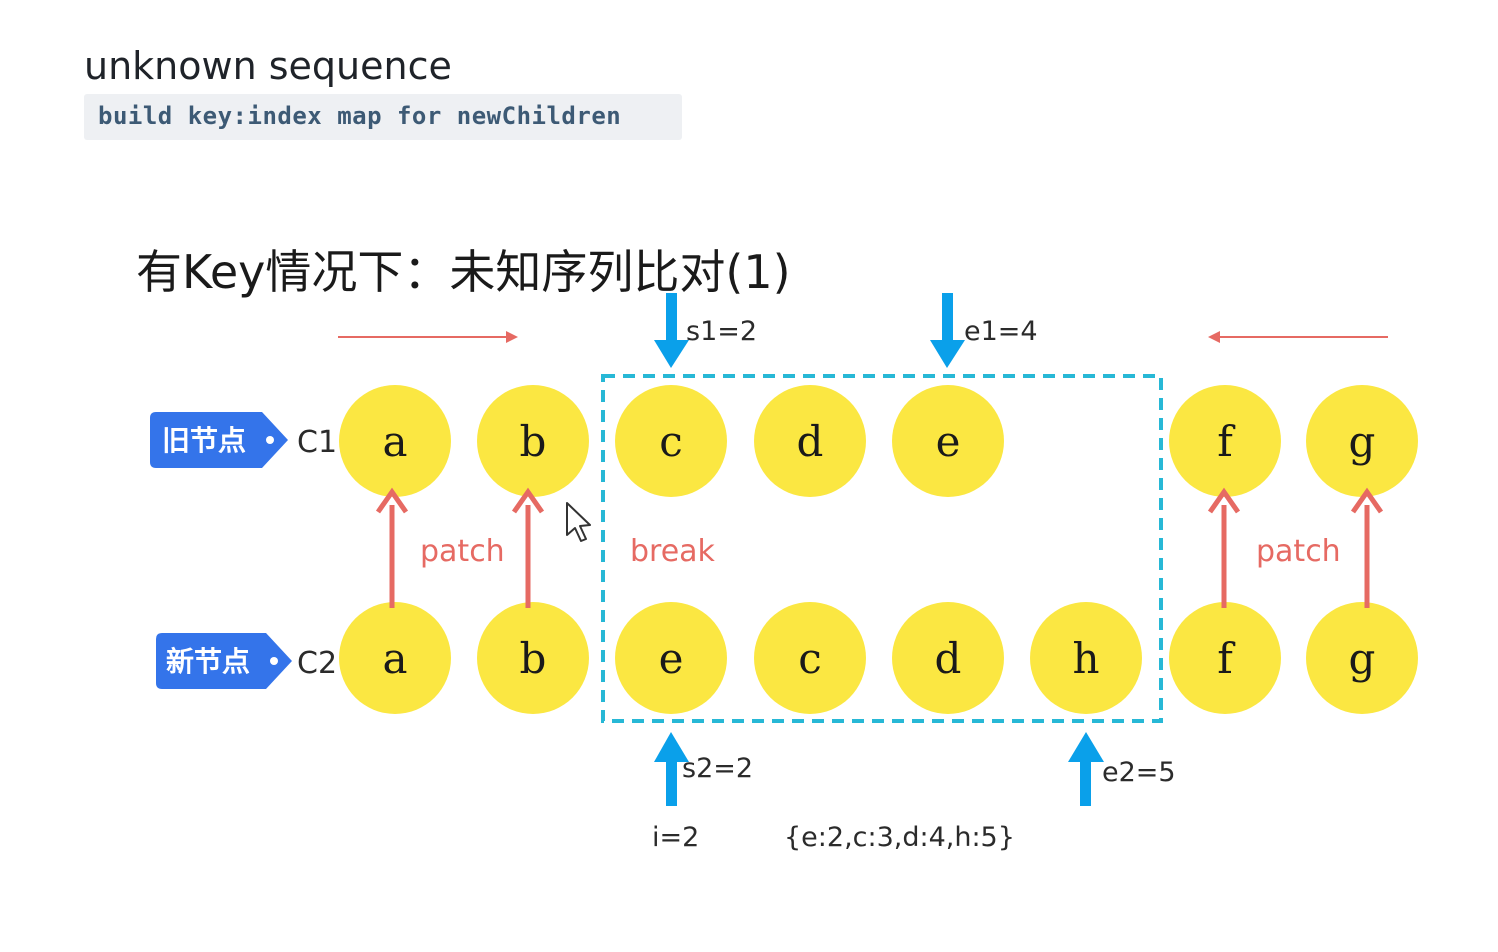  Describe the element at coordinates (528, 547) in the screenshot. I see `patch-arrow-b` at that location.